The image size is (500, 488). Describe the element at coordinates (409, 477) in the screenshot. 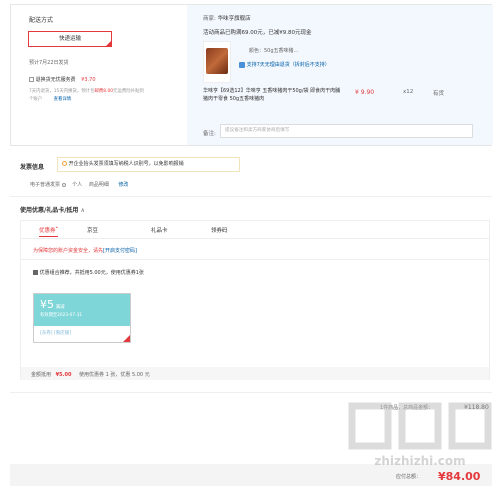

I see `pay-total-label: 应付总额：` at that location.